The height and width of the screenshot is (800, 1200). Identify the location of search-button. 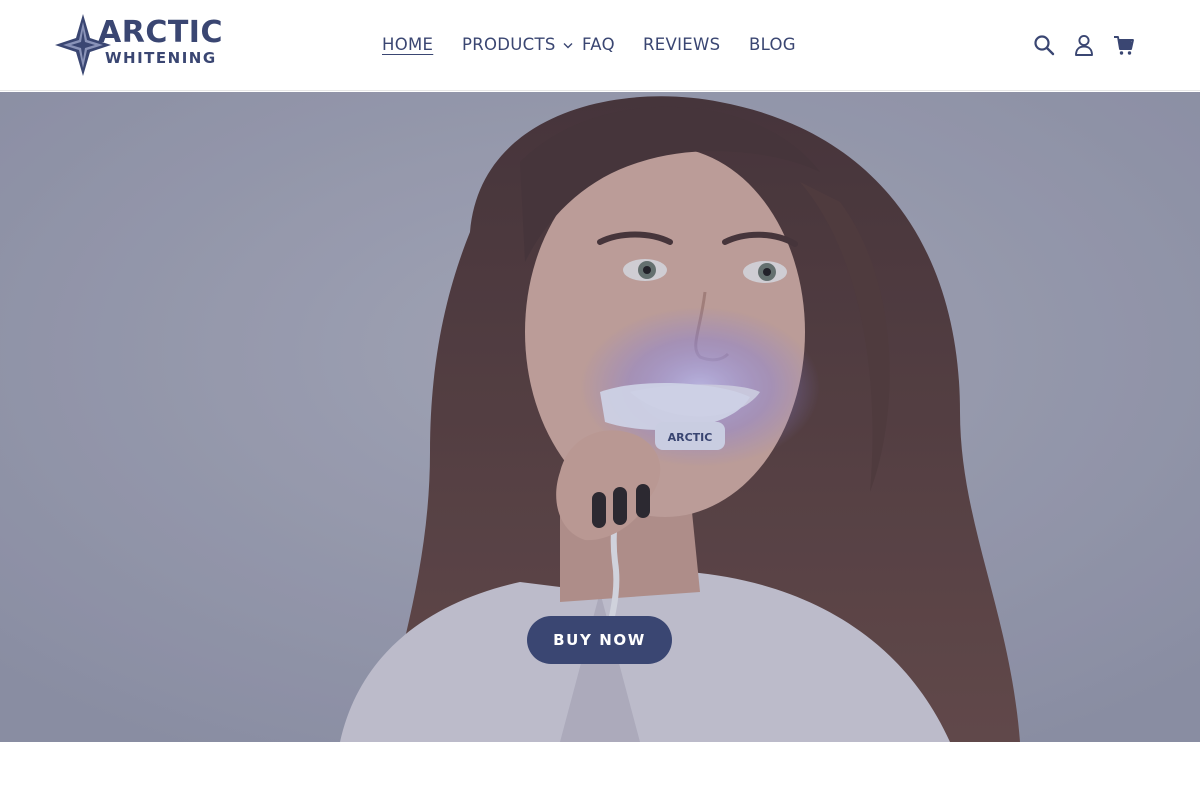
(1044, 45).